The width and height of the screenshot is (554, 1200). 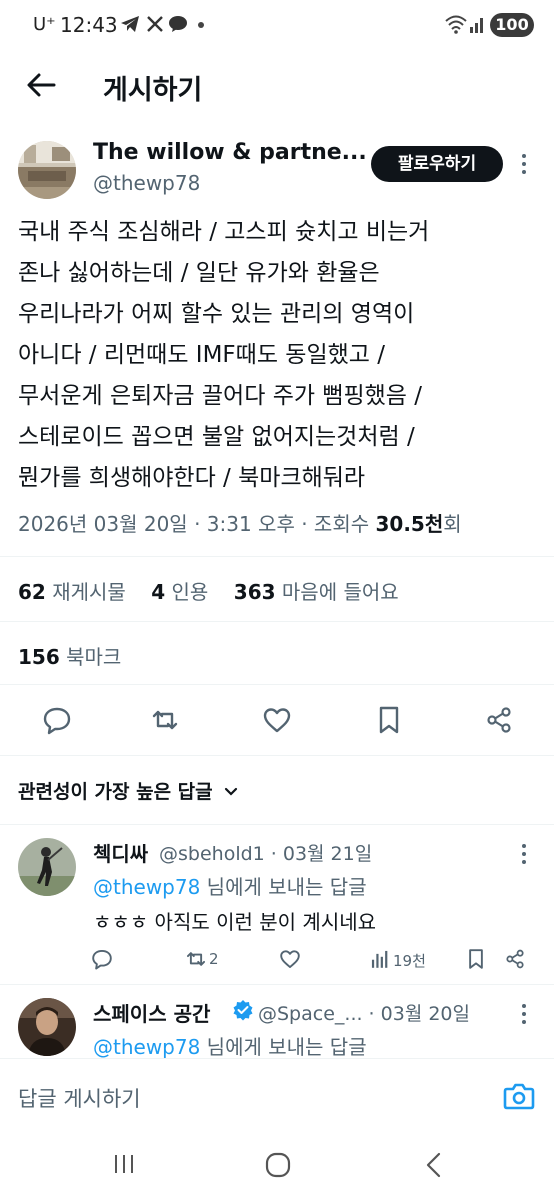 What do you see at coordinates (216, 314) in the screenshot?
I see `post-text-line: 우리나라가 어찌 할수 있는 관리의 영역이` at bounding box center [216, 314].